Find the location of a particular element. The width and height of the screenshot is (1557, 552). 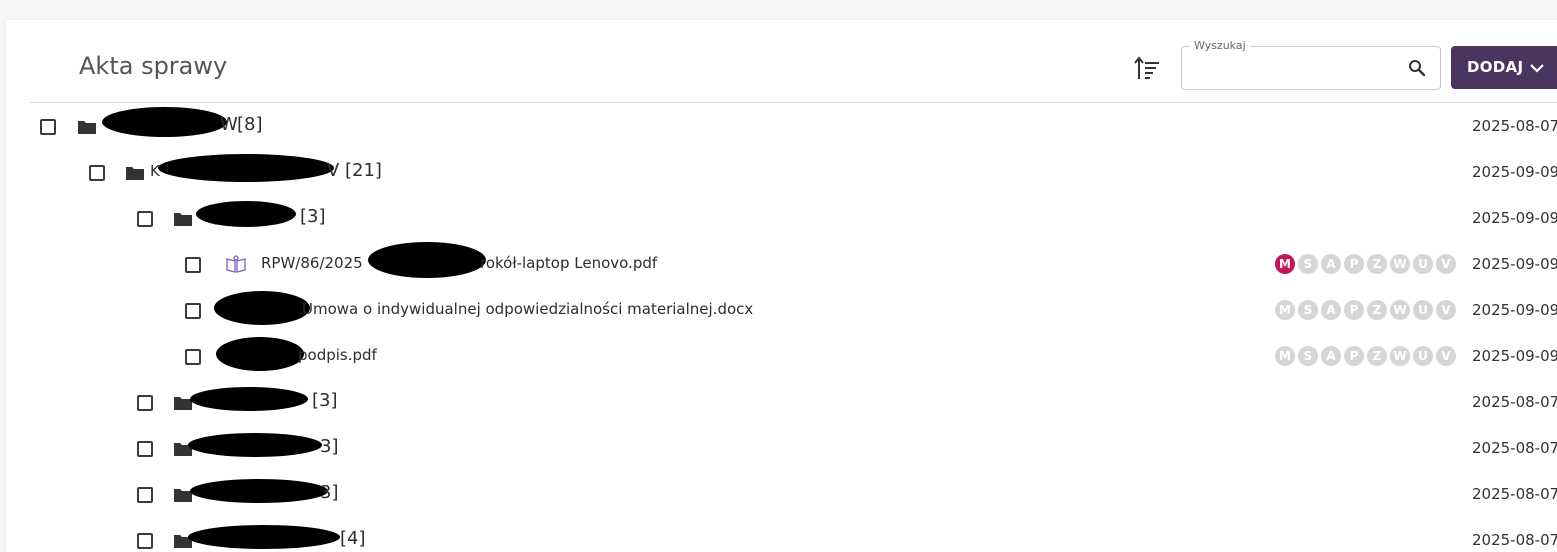

folder-name: W is located at coordinates (229, 124).